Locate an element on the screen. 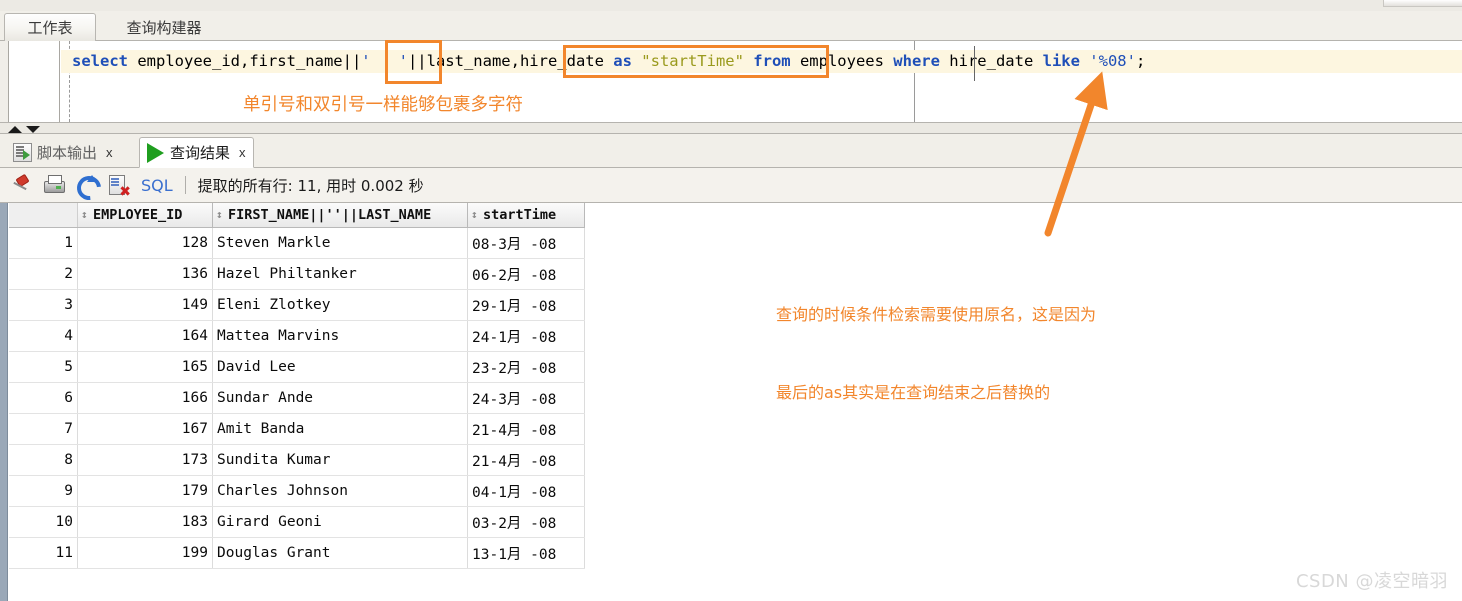 This screenshot has height=601, width=1462. cell-full-name: Amit Banda is located at coordinates (340, 429).